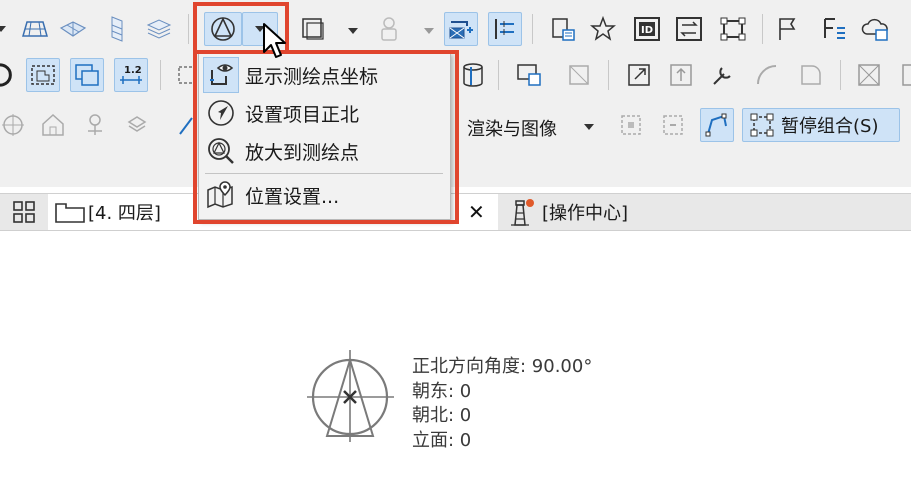 The image size is (911, 495). I want to click on toolbar-row-1: ID, so click(455, 30).